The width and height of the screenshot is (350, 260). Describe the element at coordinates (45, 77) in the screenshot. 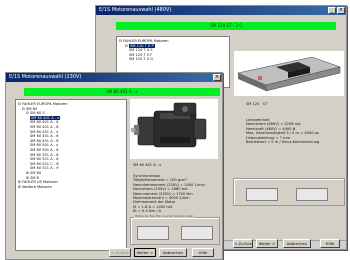

I see `front-window-title: E/1S Motorenauswahl (230V)` at that location.